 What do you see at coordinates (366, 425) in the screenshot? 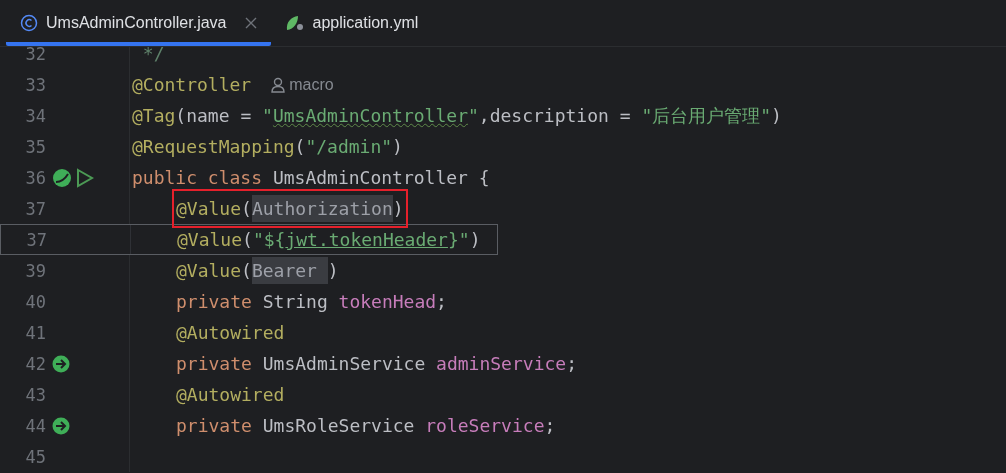
I see `code-line: private UmsRoleService roleService;` at bounding box center [366, 425].